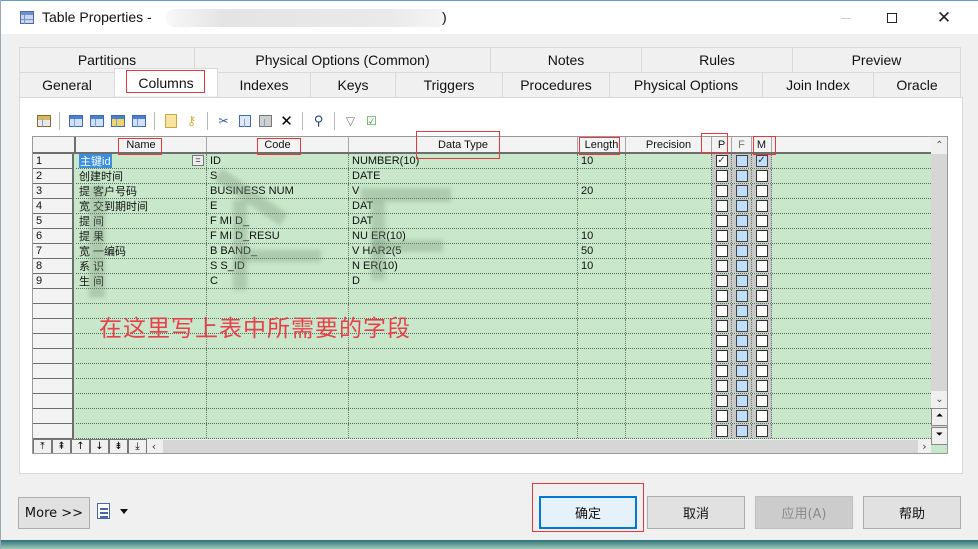  I want to click on insert-row-icon, so click(75, 121).